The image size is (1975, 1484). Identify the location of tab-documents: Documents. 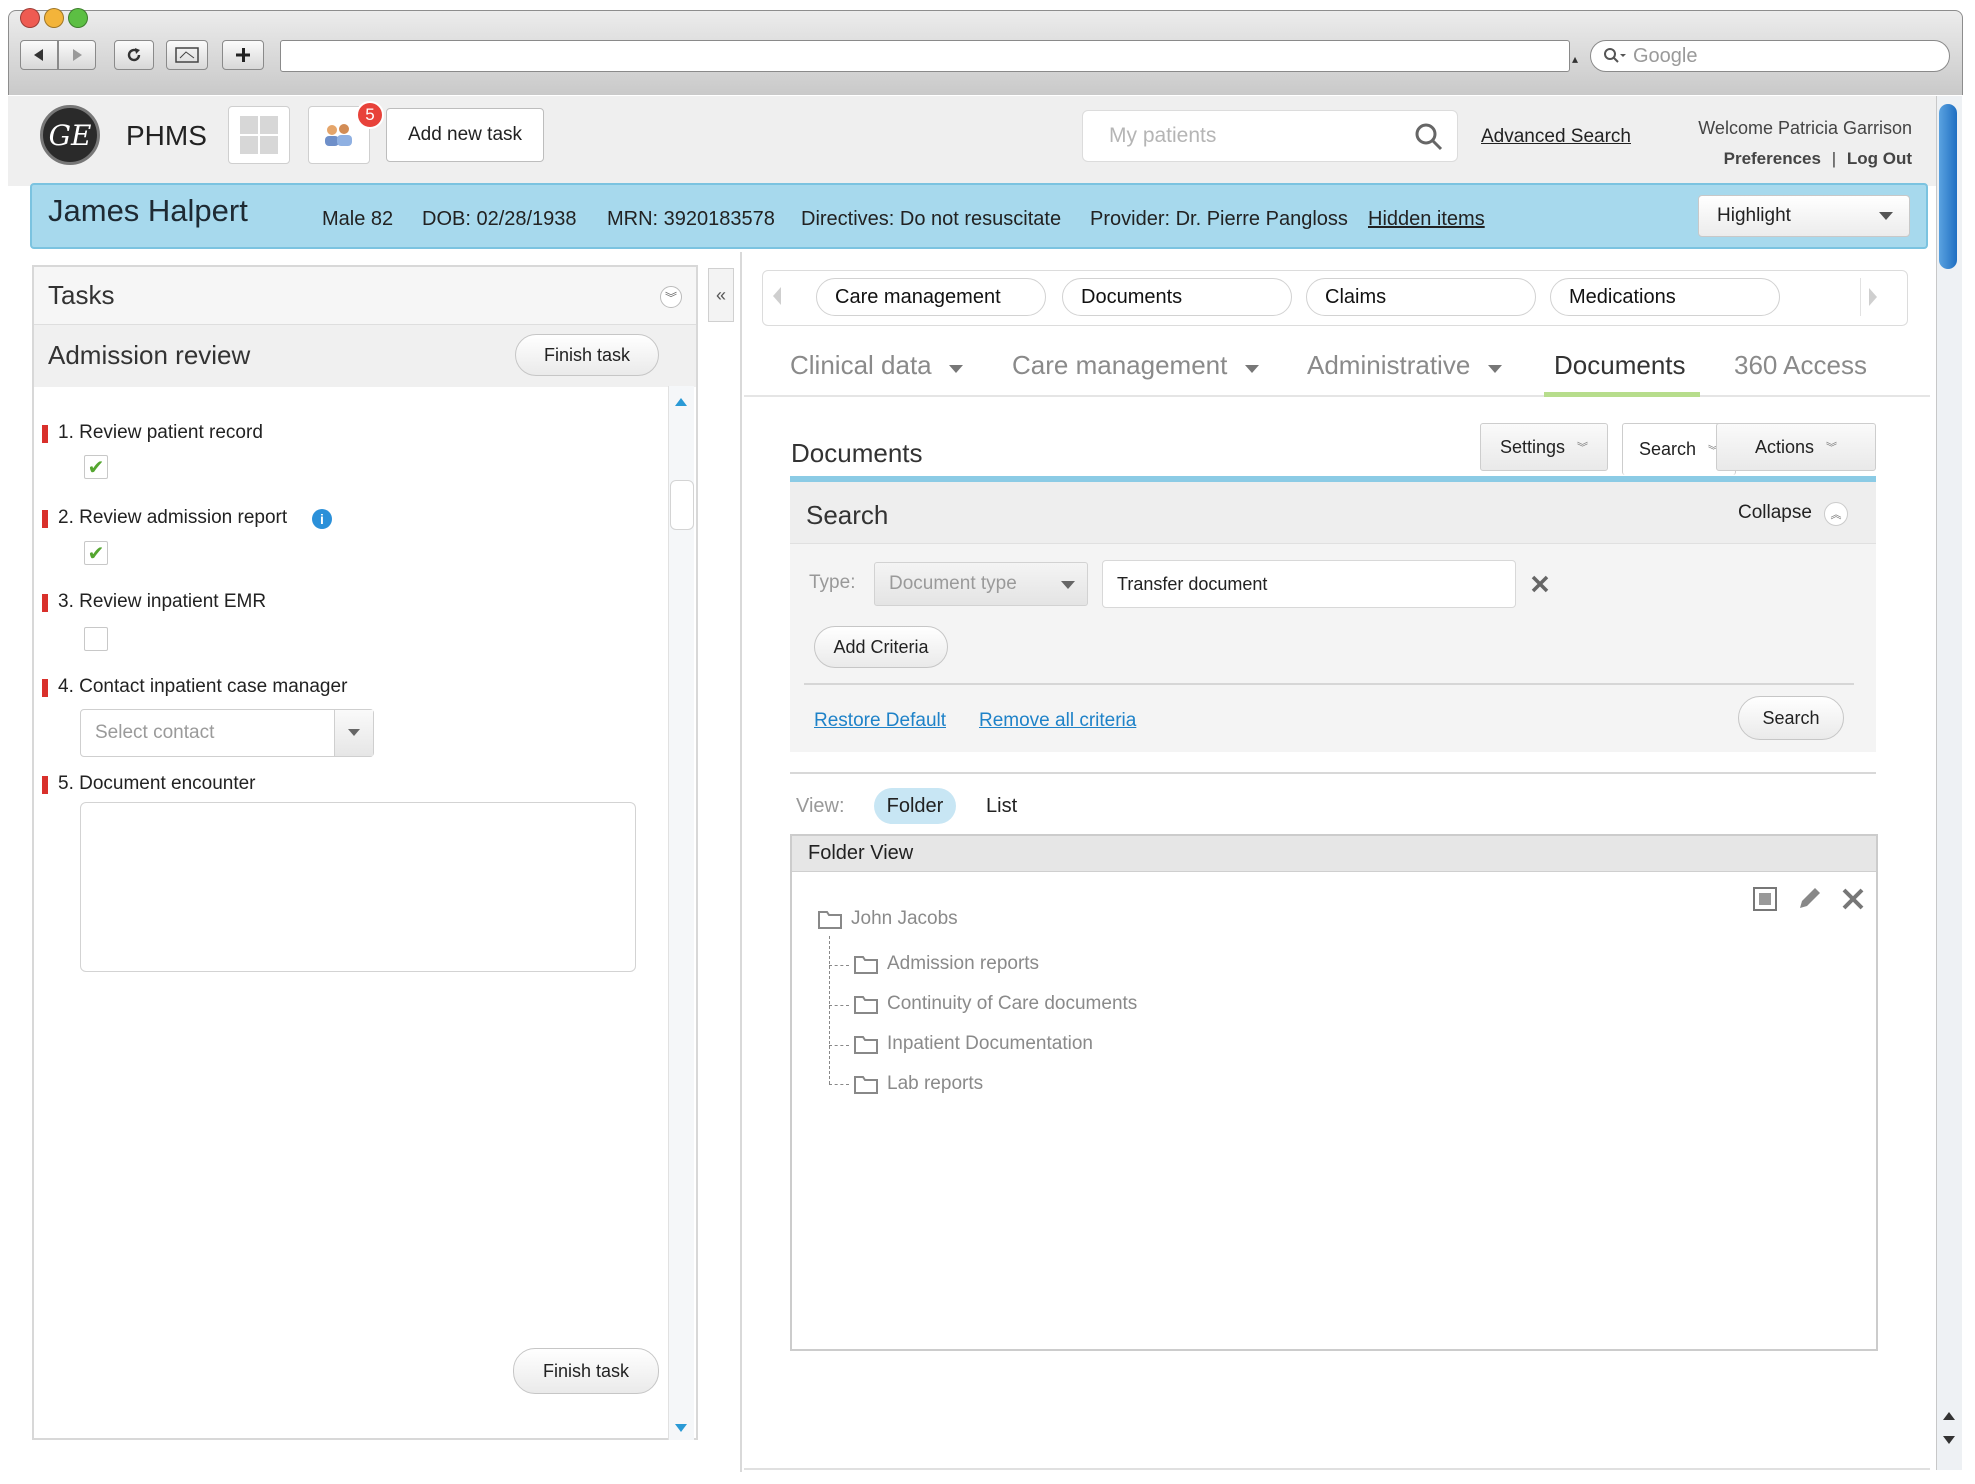
(1620, 365).